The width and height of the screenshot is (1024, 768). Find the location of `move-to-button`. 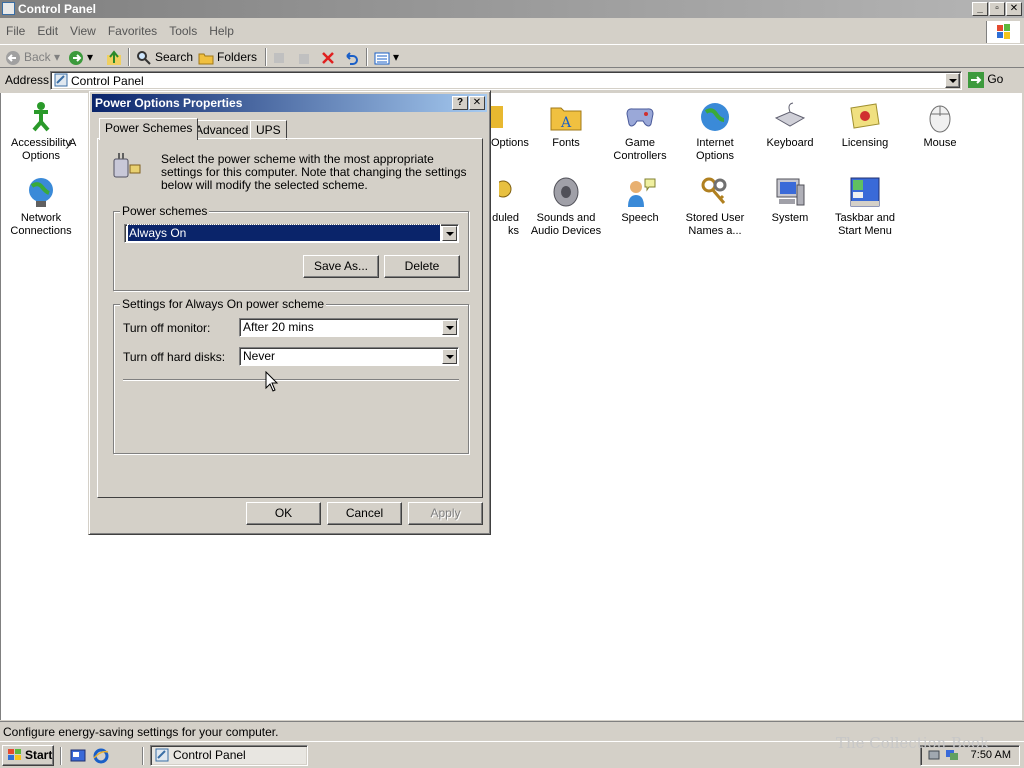

move-to-button is located at coordinates (281, 57).